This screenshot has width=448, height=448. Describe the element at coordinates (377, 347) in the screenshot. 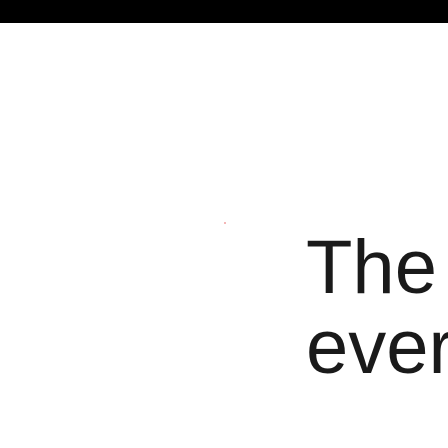

I see `headline-line-2: ever` at that location.